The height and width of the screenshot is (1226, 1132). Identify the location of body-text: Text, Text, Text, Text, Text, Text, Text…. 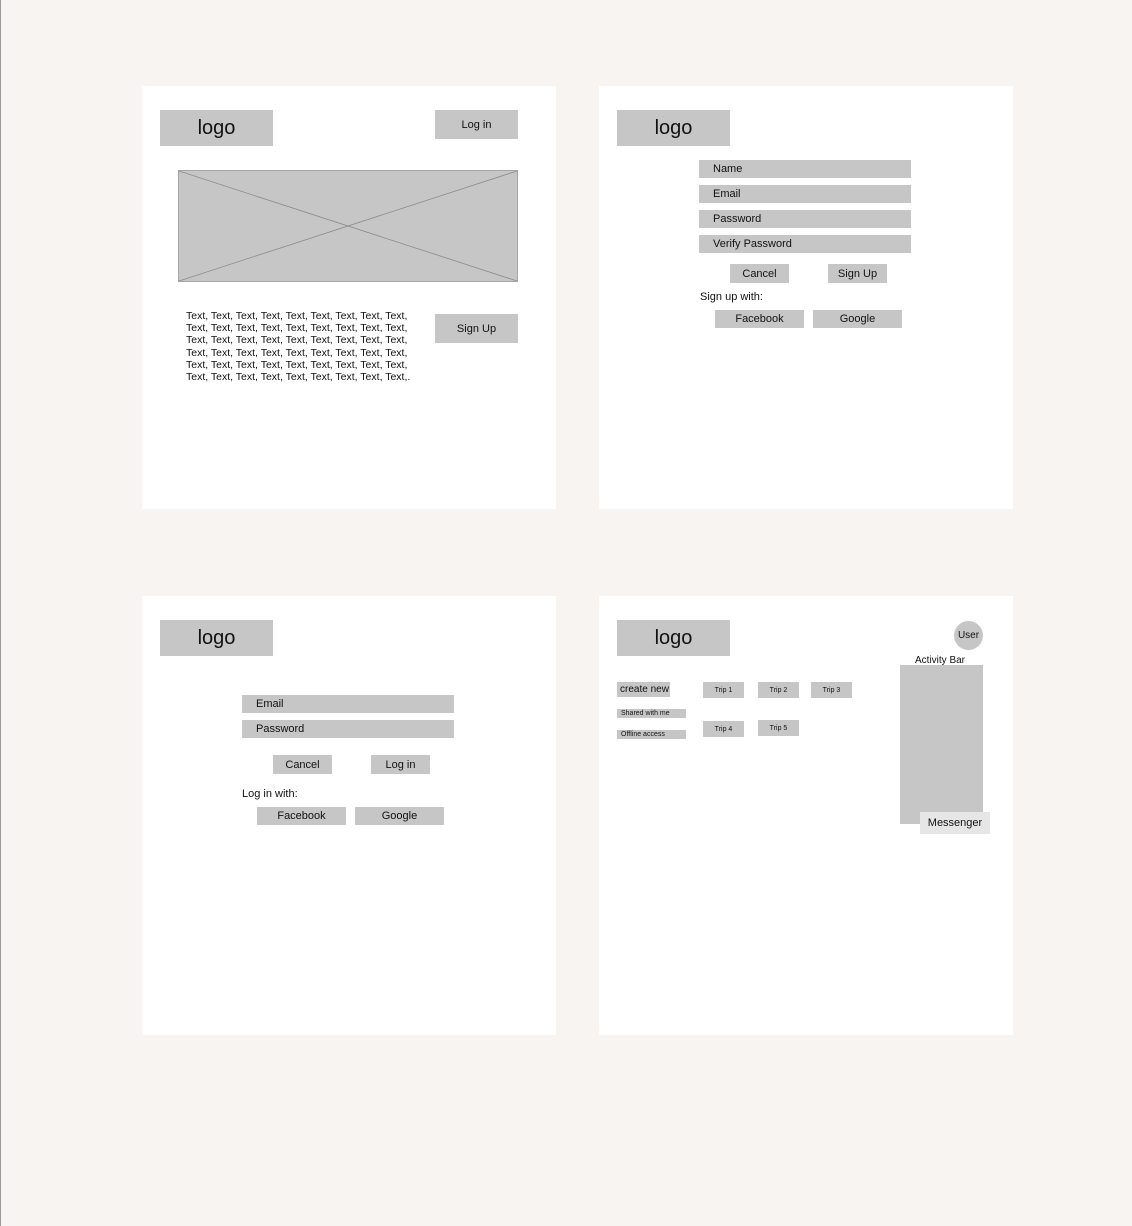
(298, 347).